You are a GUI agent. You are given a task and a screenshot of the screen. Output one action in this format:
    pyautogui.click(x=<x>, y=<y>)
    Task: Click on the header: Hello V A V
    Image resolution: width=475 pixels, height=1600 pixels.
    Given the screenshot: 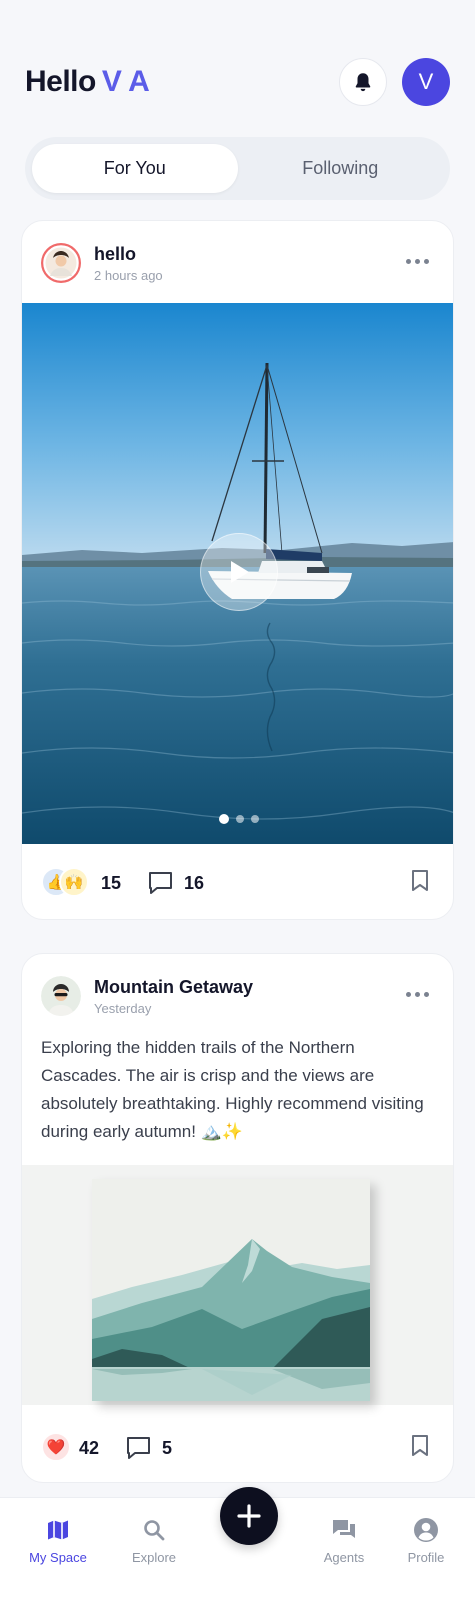 What is the action you would take?
    pyautogui.click(x=237, y=82)
    